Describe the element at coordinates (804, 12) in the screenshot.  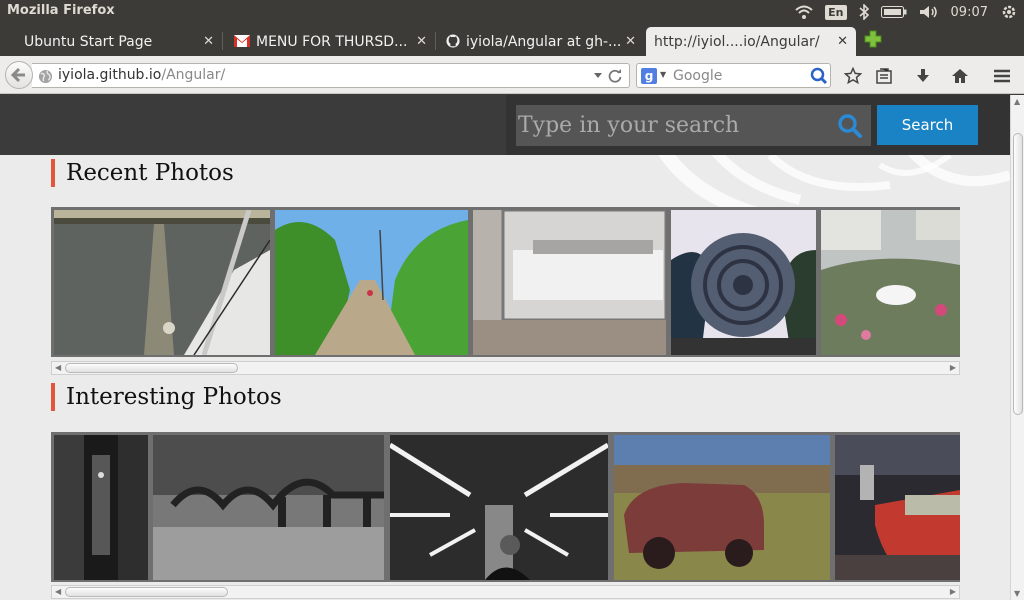
I see `wifi-icon` at that location.